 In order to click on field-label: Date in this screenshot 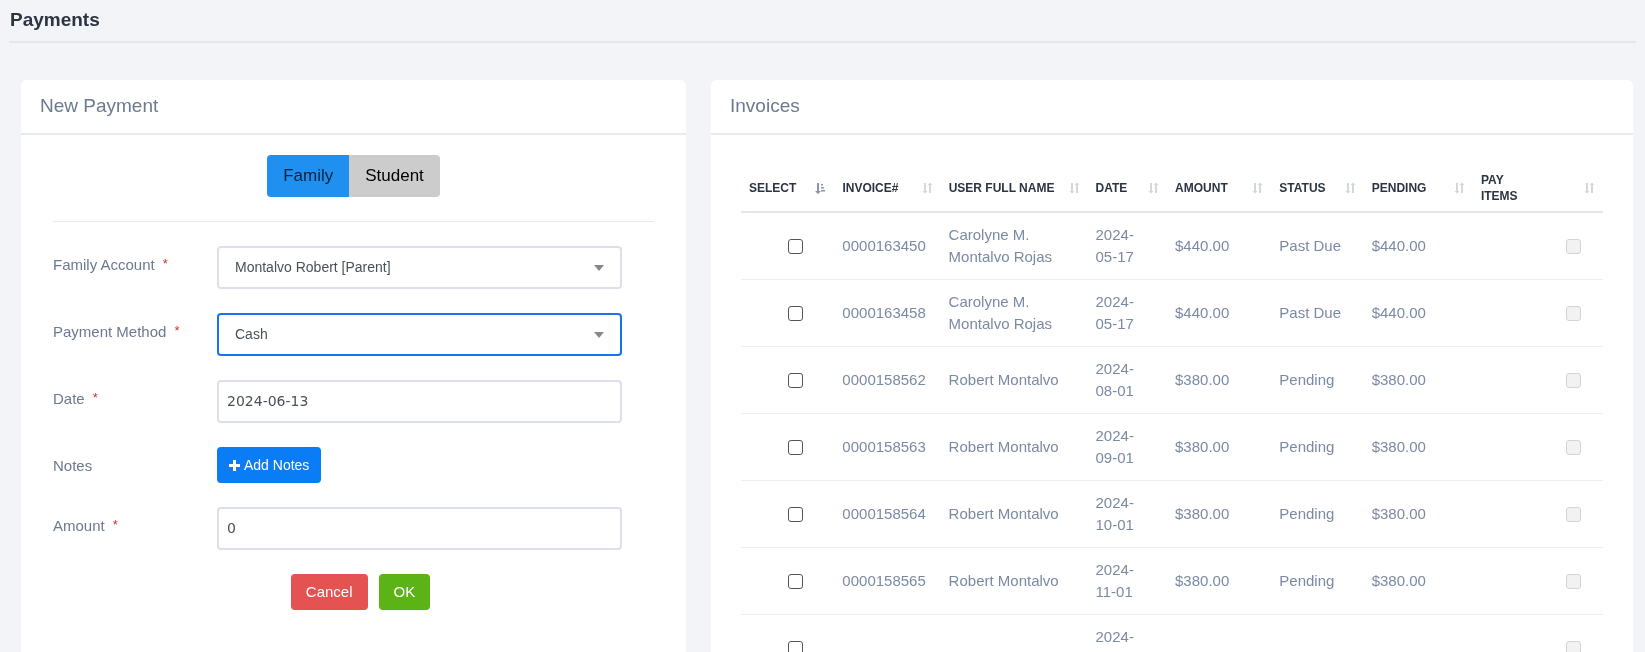, I will do `click(69, 399)`.